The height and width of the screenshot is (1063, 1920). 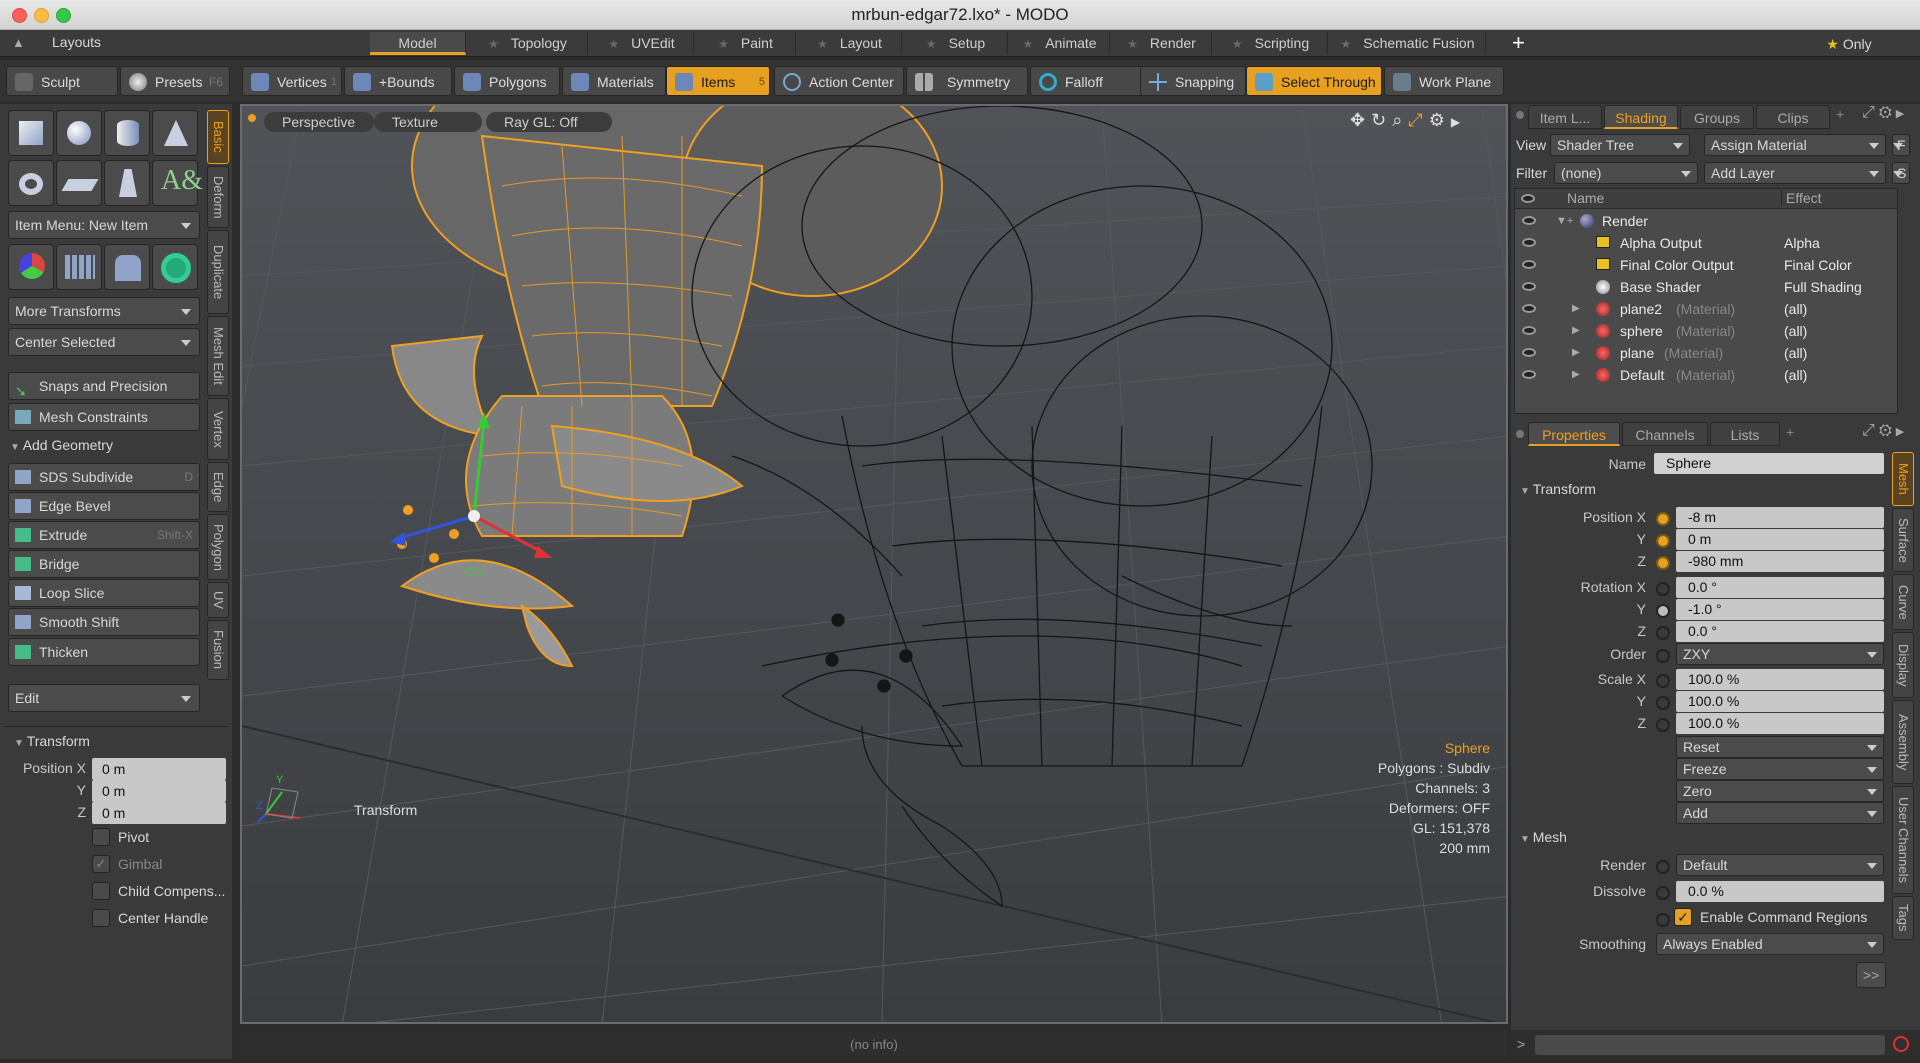 I want to click on vtab-display: Display, so click(x=1903, y=665).